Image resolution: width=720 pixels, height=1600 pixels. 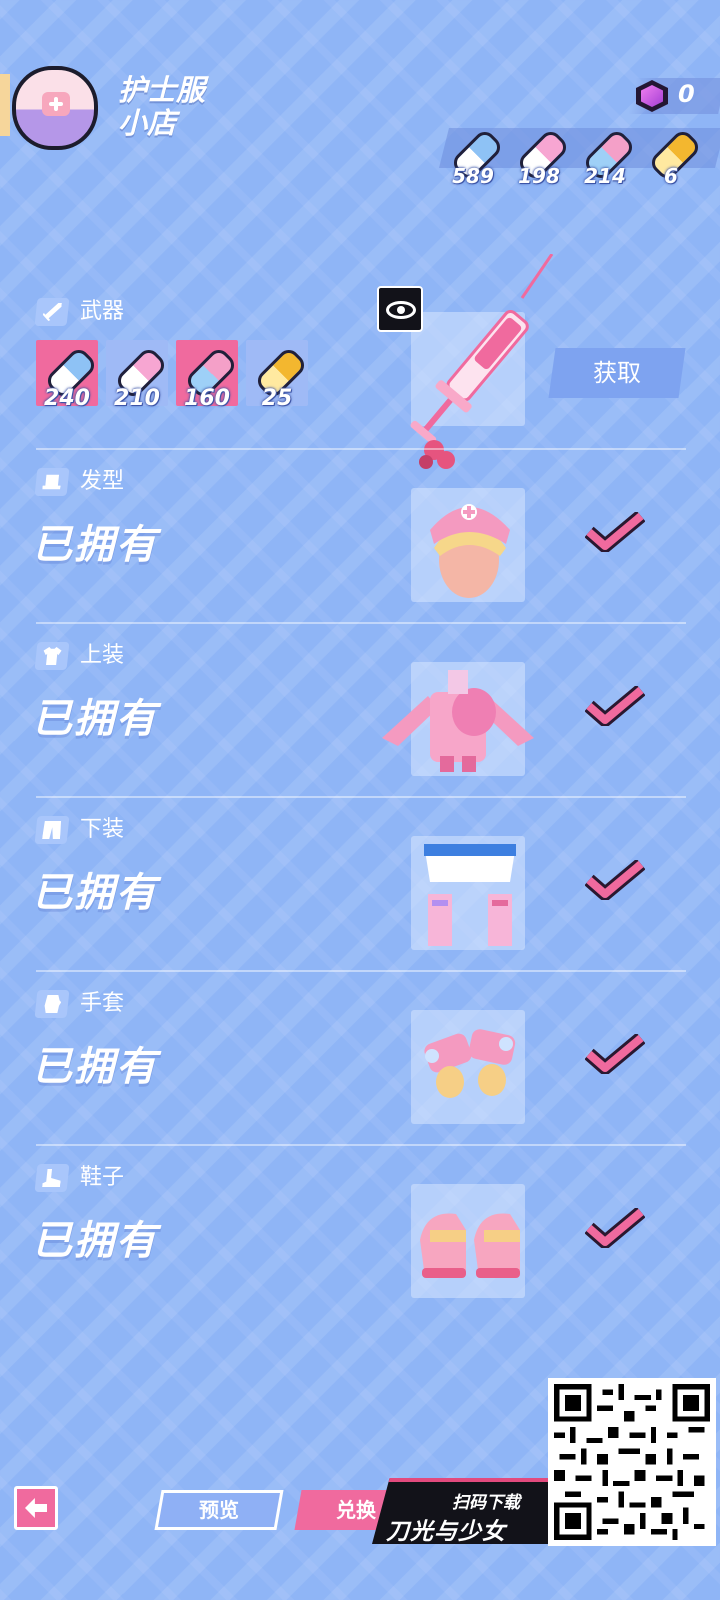 I want to click on qr-code, so click(x=632, y=1462).